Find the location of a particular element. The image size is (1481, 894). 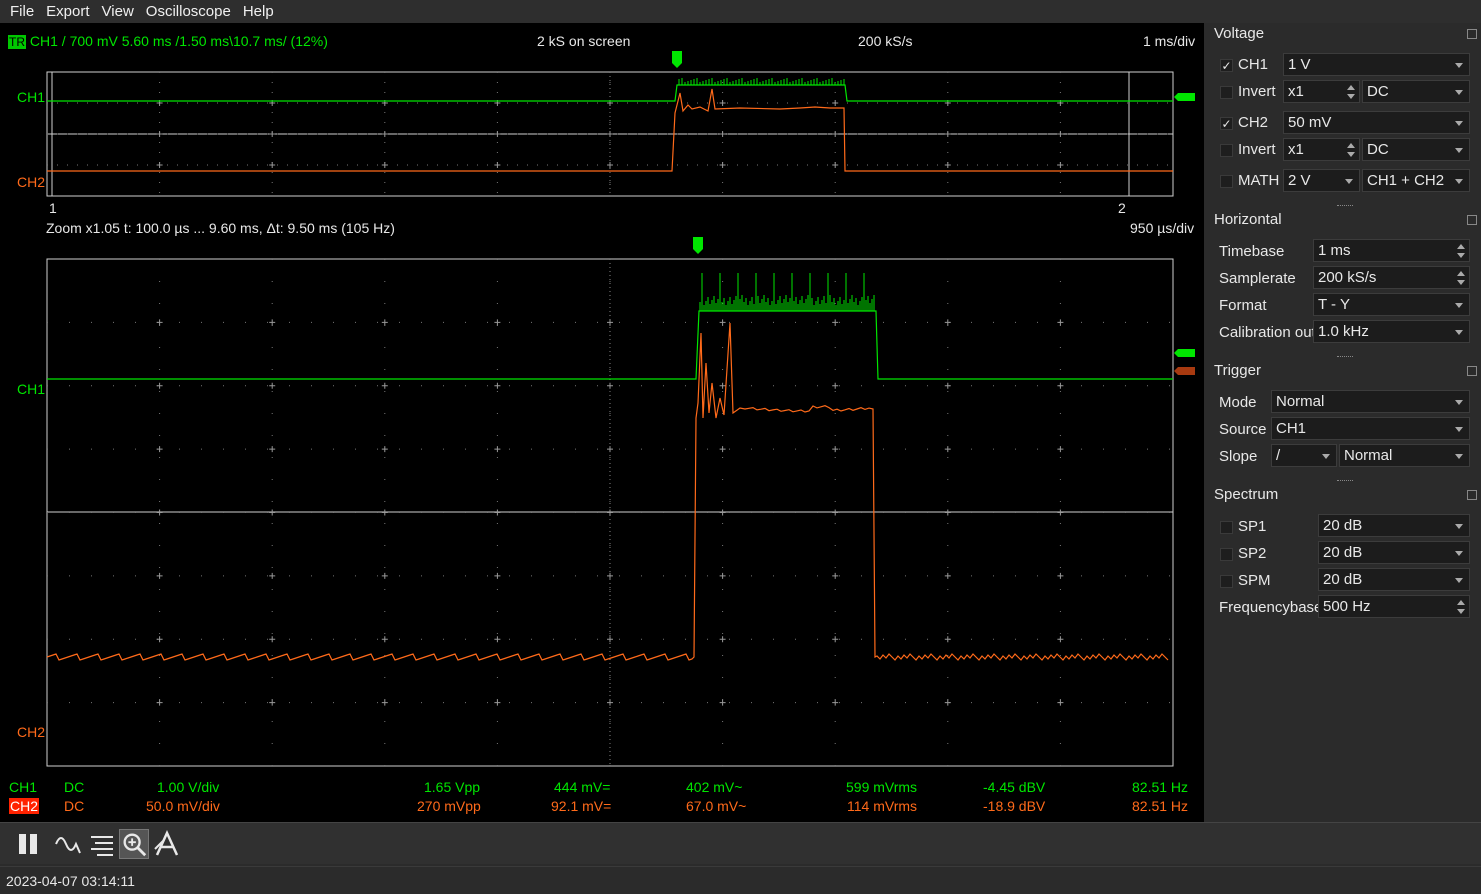

calibration-select: 1.0 kHz is located at coordinates (1391, 331).